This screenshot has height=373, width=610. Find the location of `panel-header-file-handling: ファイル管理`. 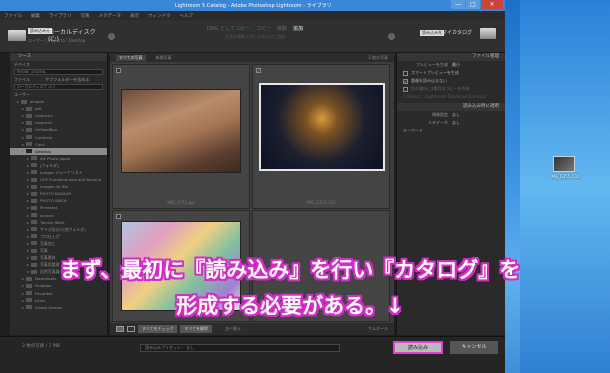

panel-header-file-handling: ファイル管理 is located at coordinates (451, 57).